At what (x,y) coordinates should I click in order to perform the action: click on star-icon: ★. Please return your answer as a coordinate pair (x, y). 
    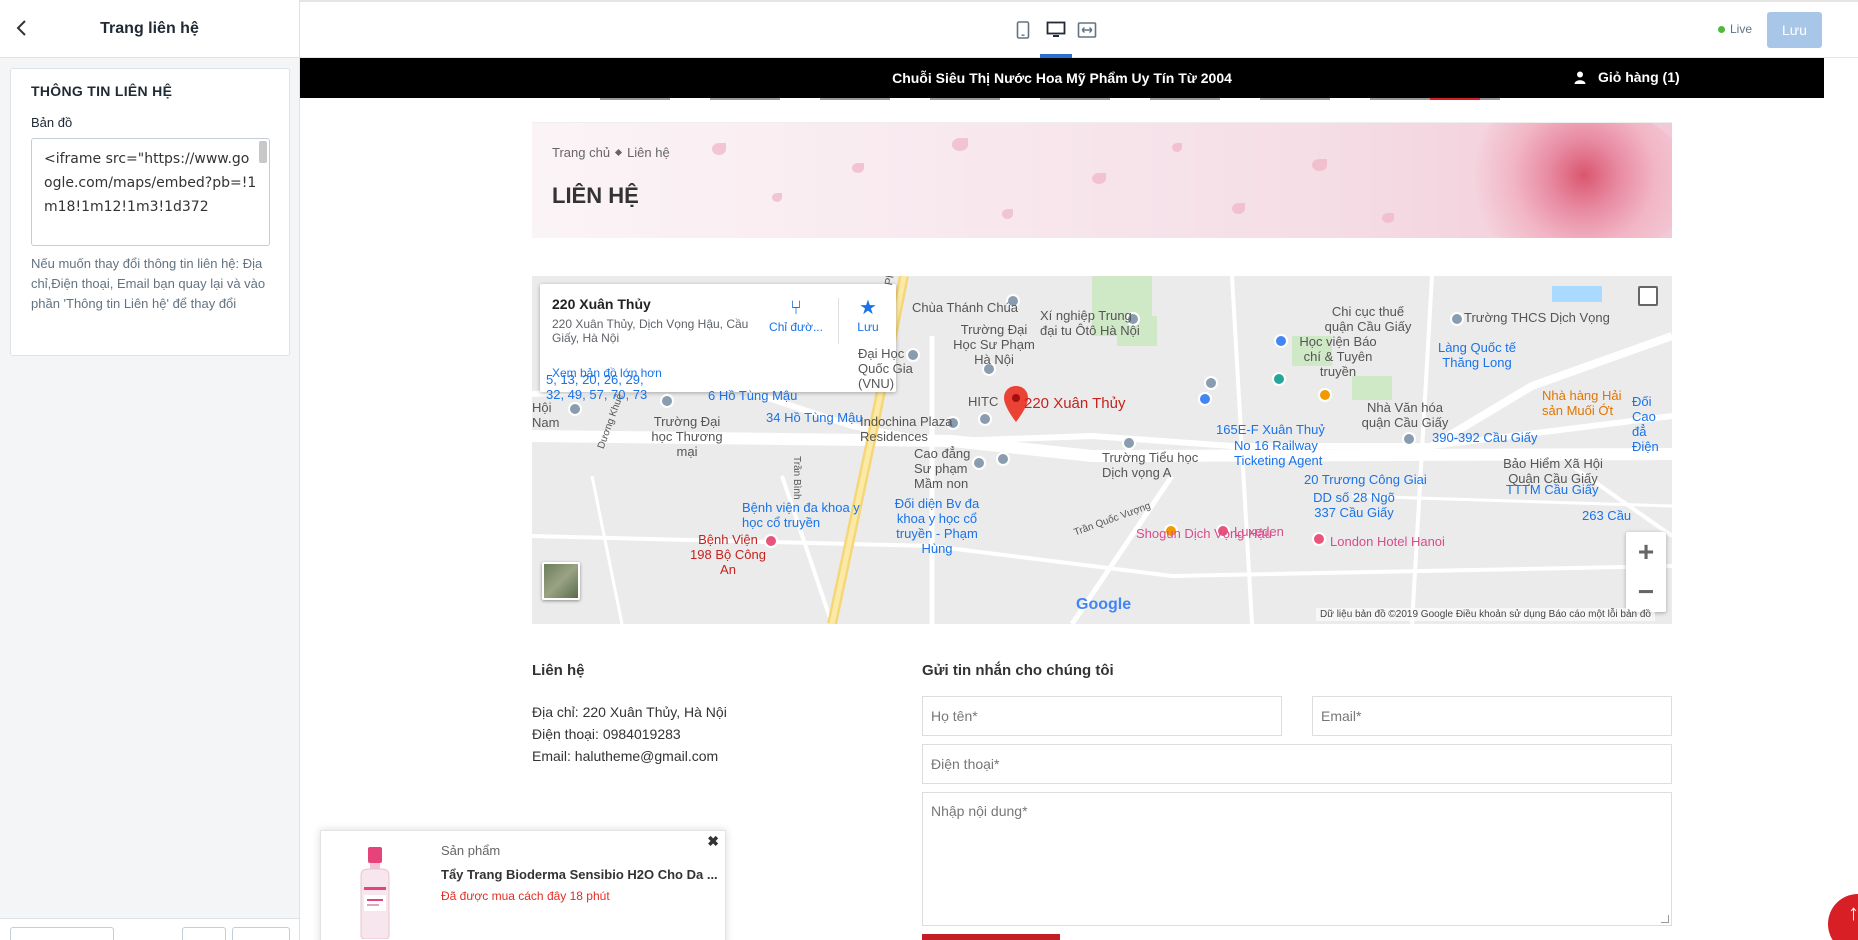
    Looking at the image, I should click on (868, 308).